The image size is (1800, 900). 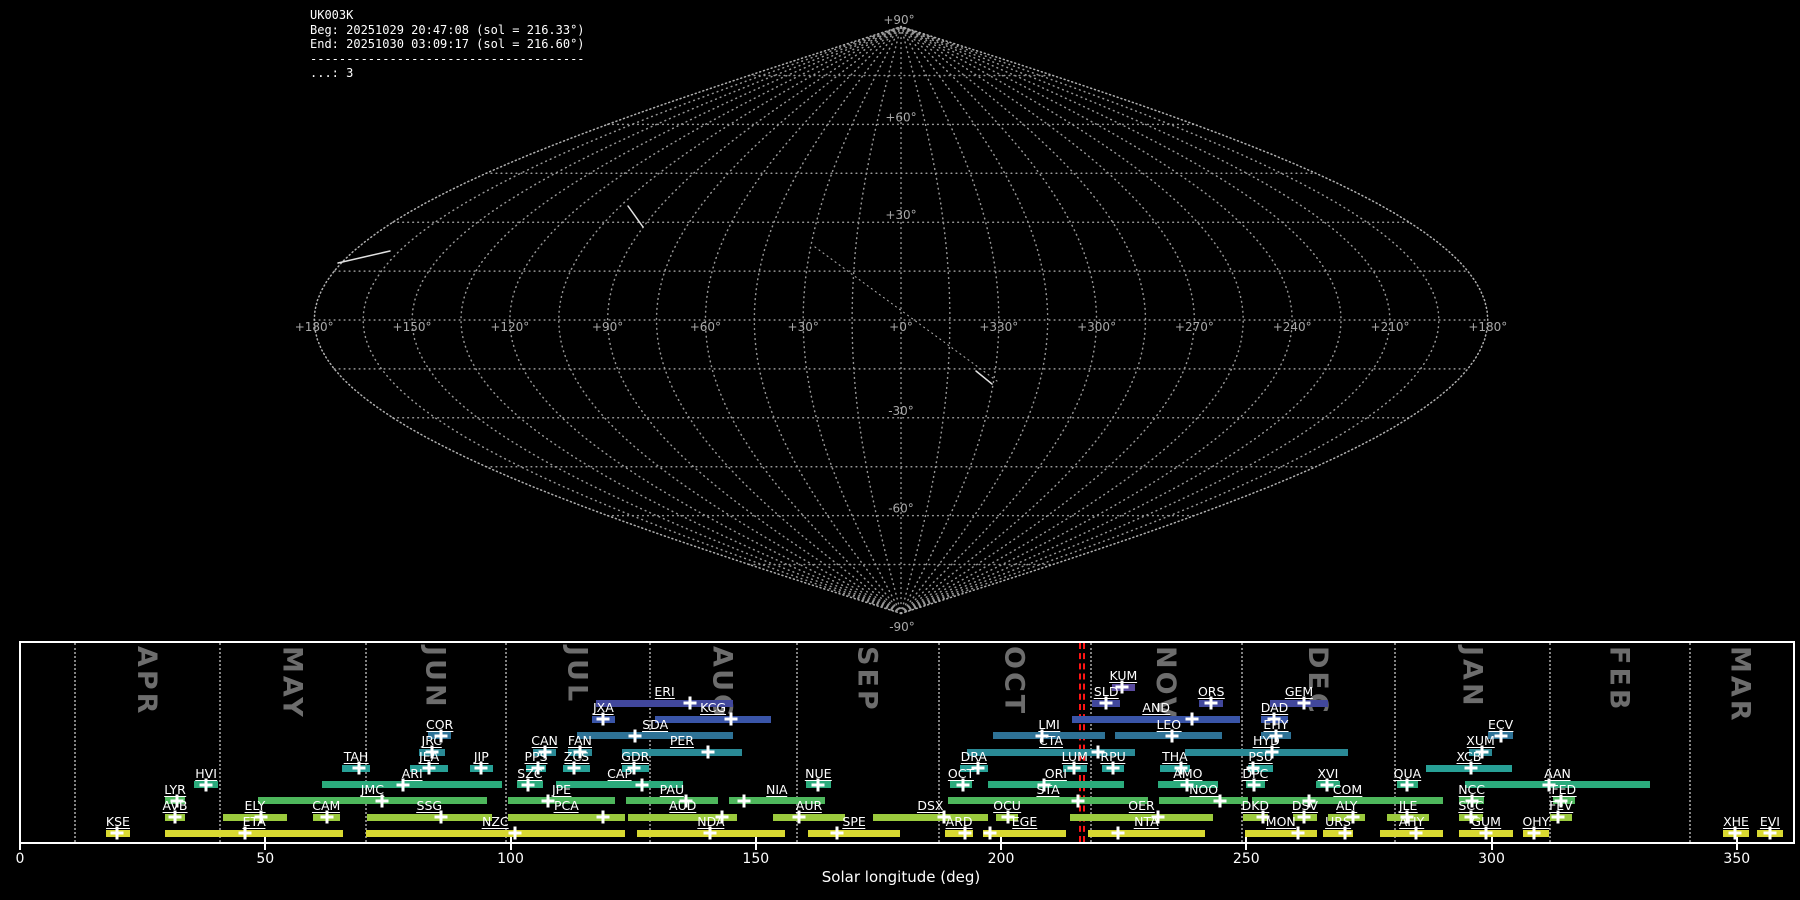 I want to click on shower-peak-marker-NDA, so click(x=710, y=833).